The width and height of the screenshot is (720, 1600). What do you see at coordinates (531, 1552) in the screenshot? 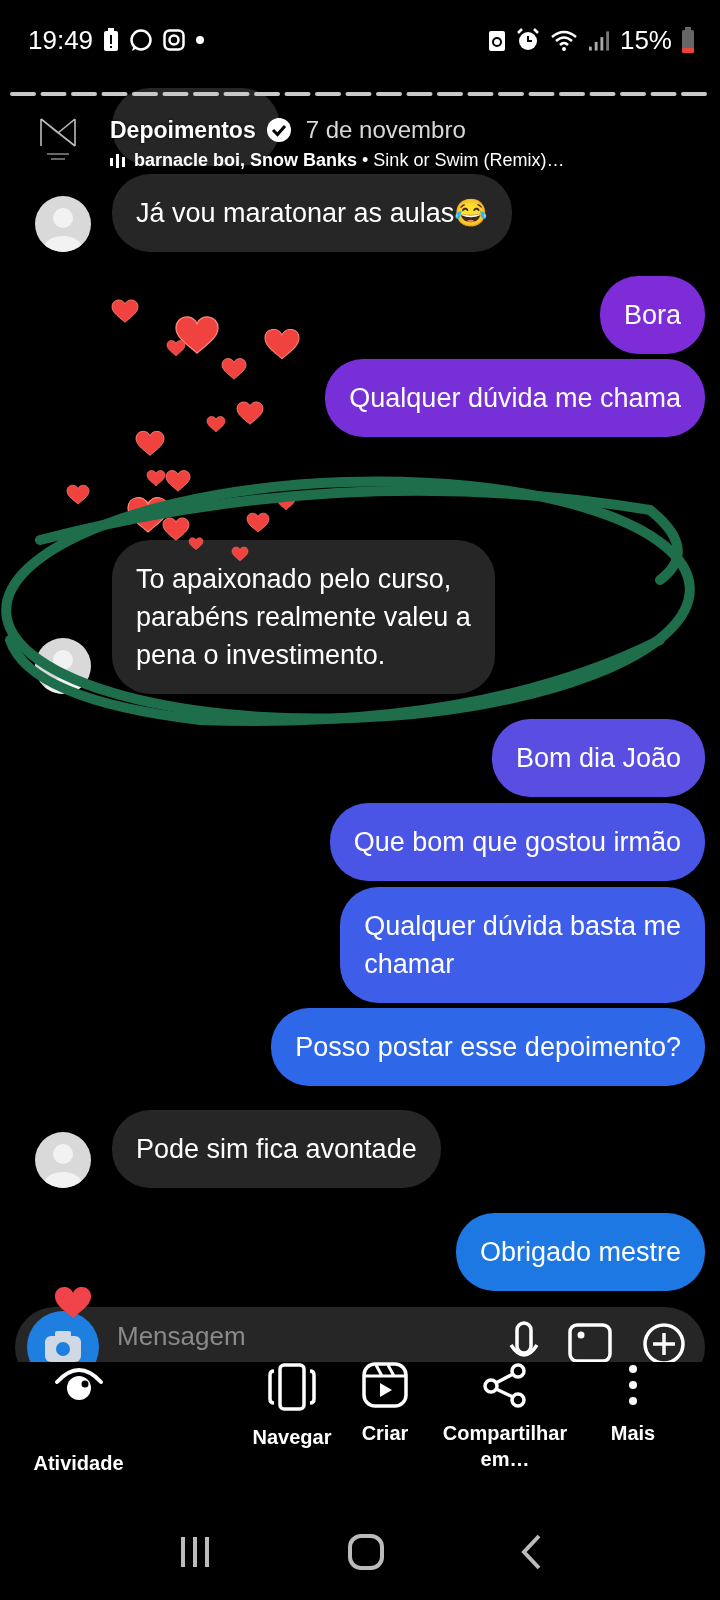
I see `back-icon` at bounding box center [531, 1552].